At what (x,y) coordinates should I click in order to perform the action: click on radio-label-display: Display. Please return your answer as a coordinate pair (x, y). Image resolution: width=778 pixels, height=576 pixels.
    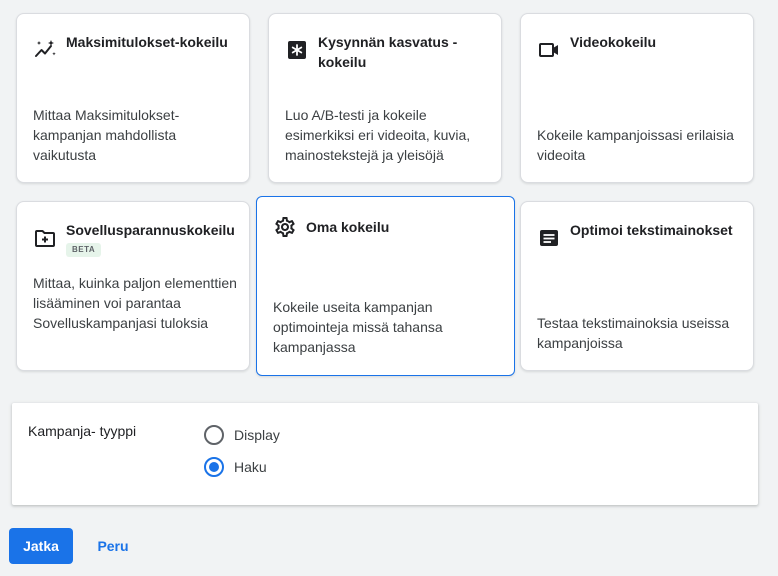
    Looking at the image, I should click on (257, 435).